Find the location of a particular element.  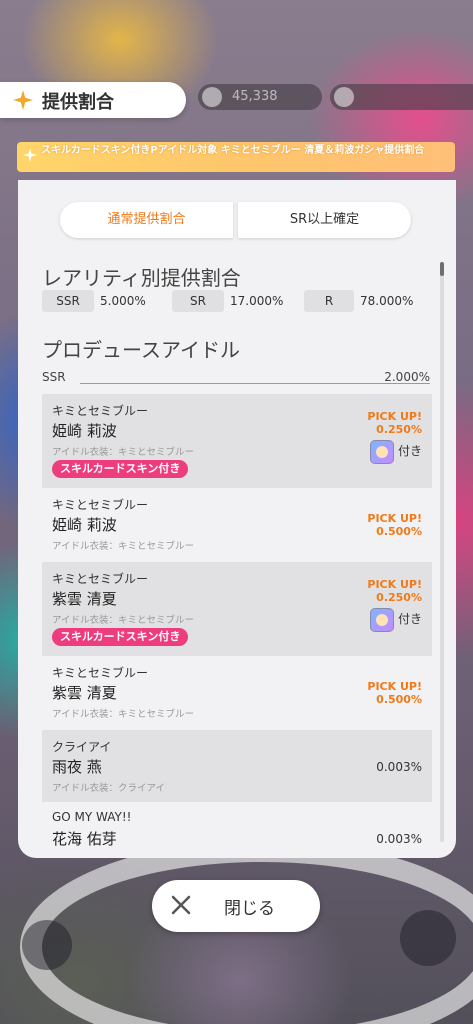

list-item: GO MY WAY!! 花海 佑芽 0.003% is located at coordinates (237, 830).